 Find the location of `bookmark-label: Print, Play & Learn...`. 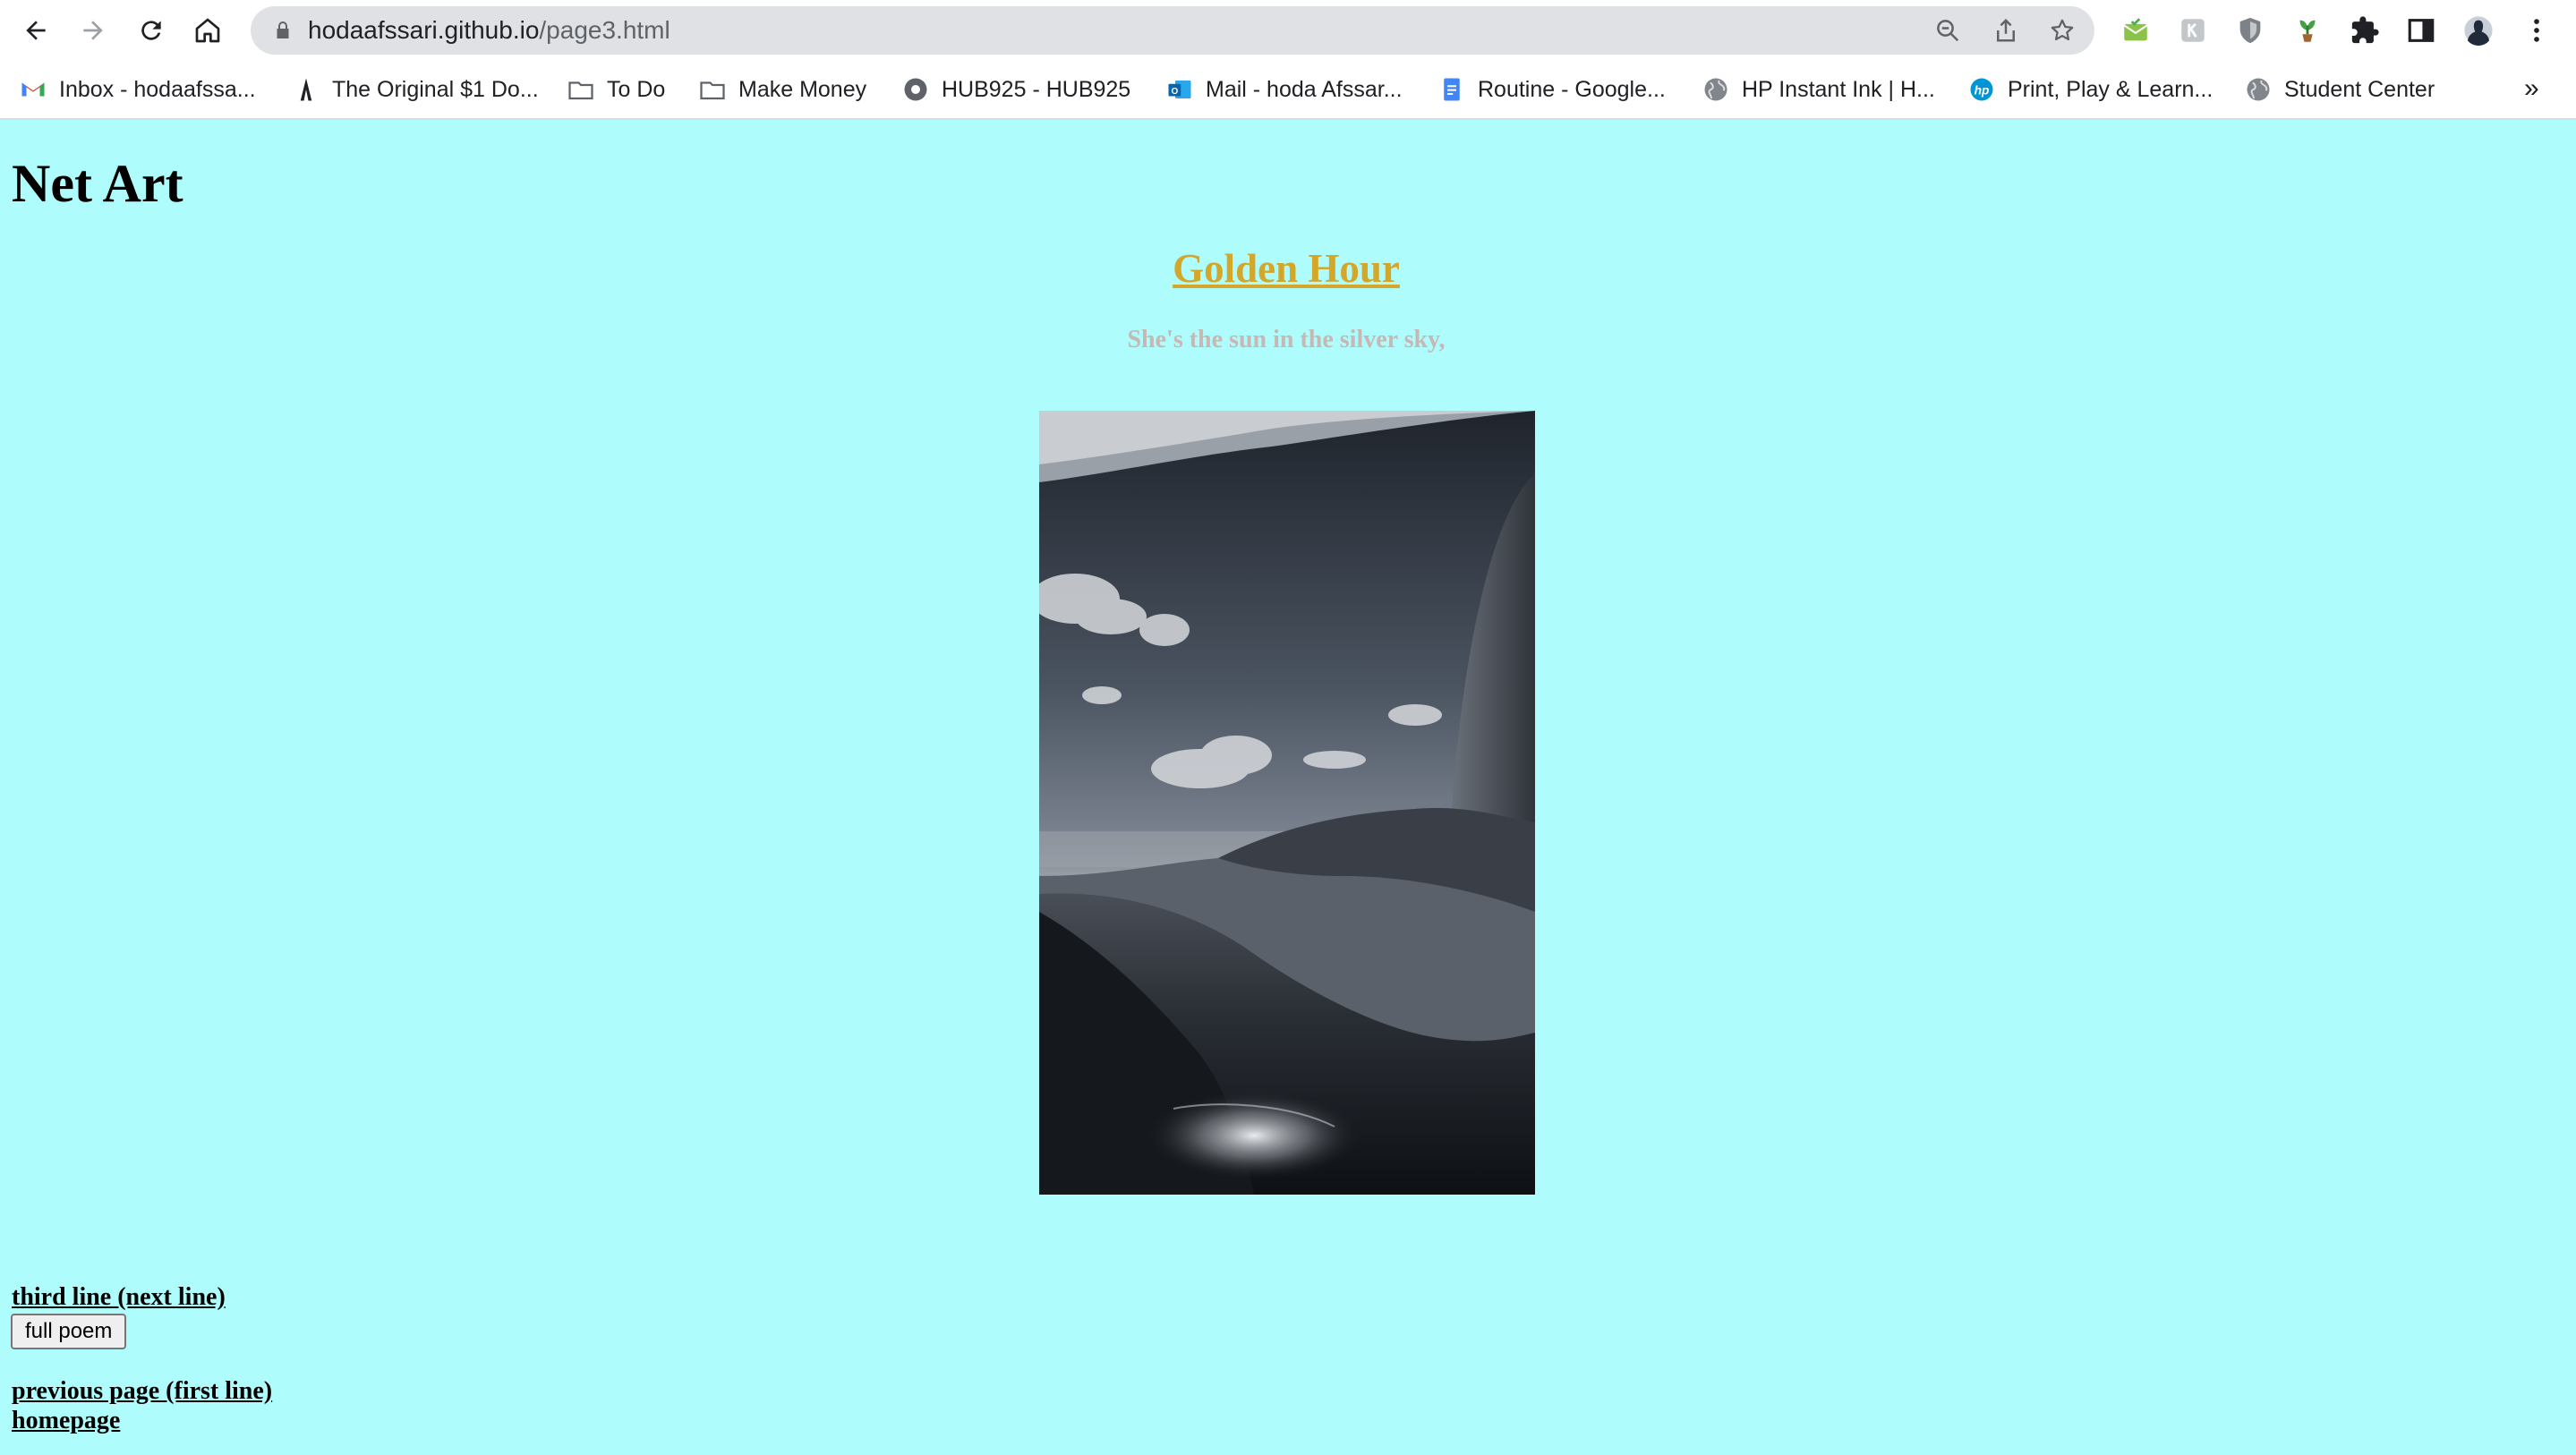

bookmark-label: Print, Play & Learn... is located at coordinates (2110, 89).